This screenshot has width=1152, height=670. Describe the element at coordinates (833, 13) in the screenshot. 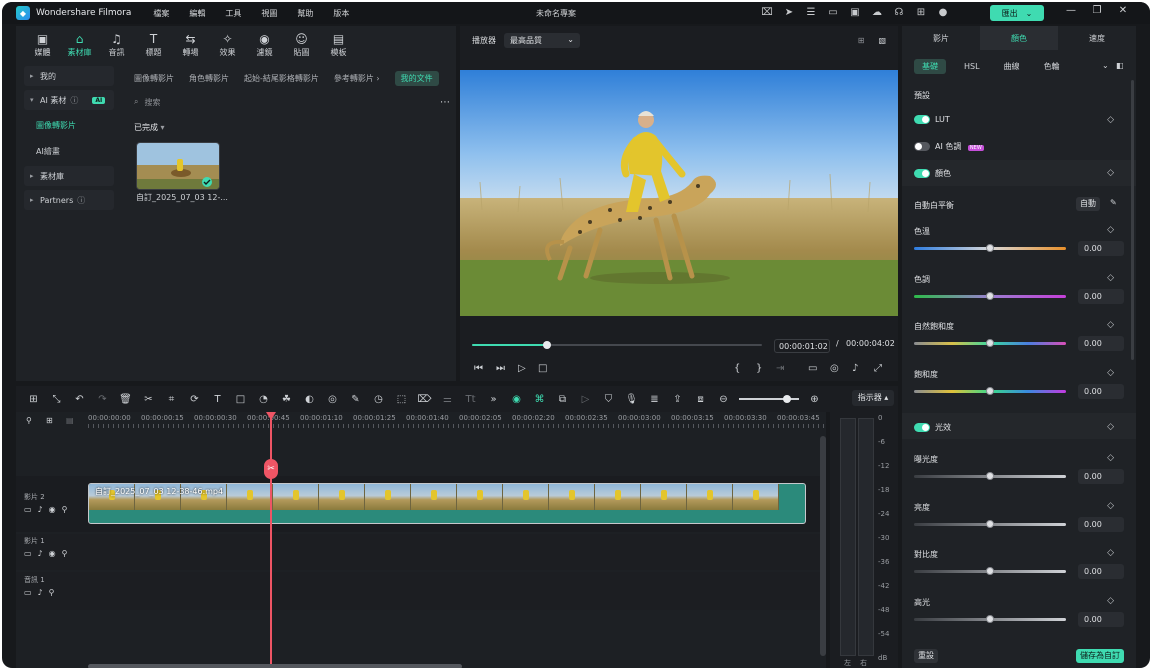

I see `display-icon: ▭` at that location.